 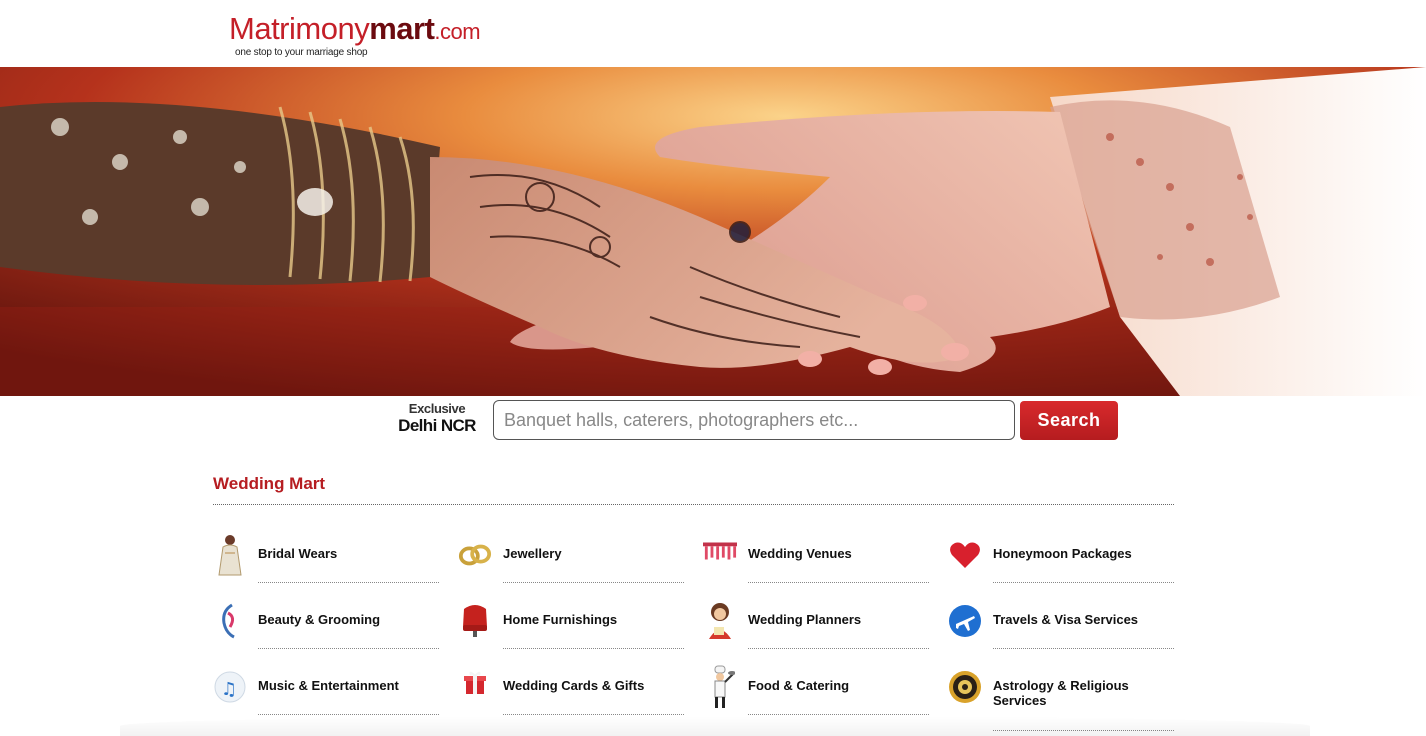 I want to click on exclusive-label: Exclusive, so click(x=437, y=408).